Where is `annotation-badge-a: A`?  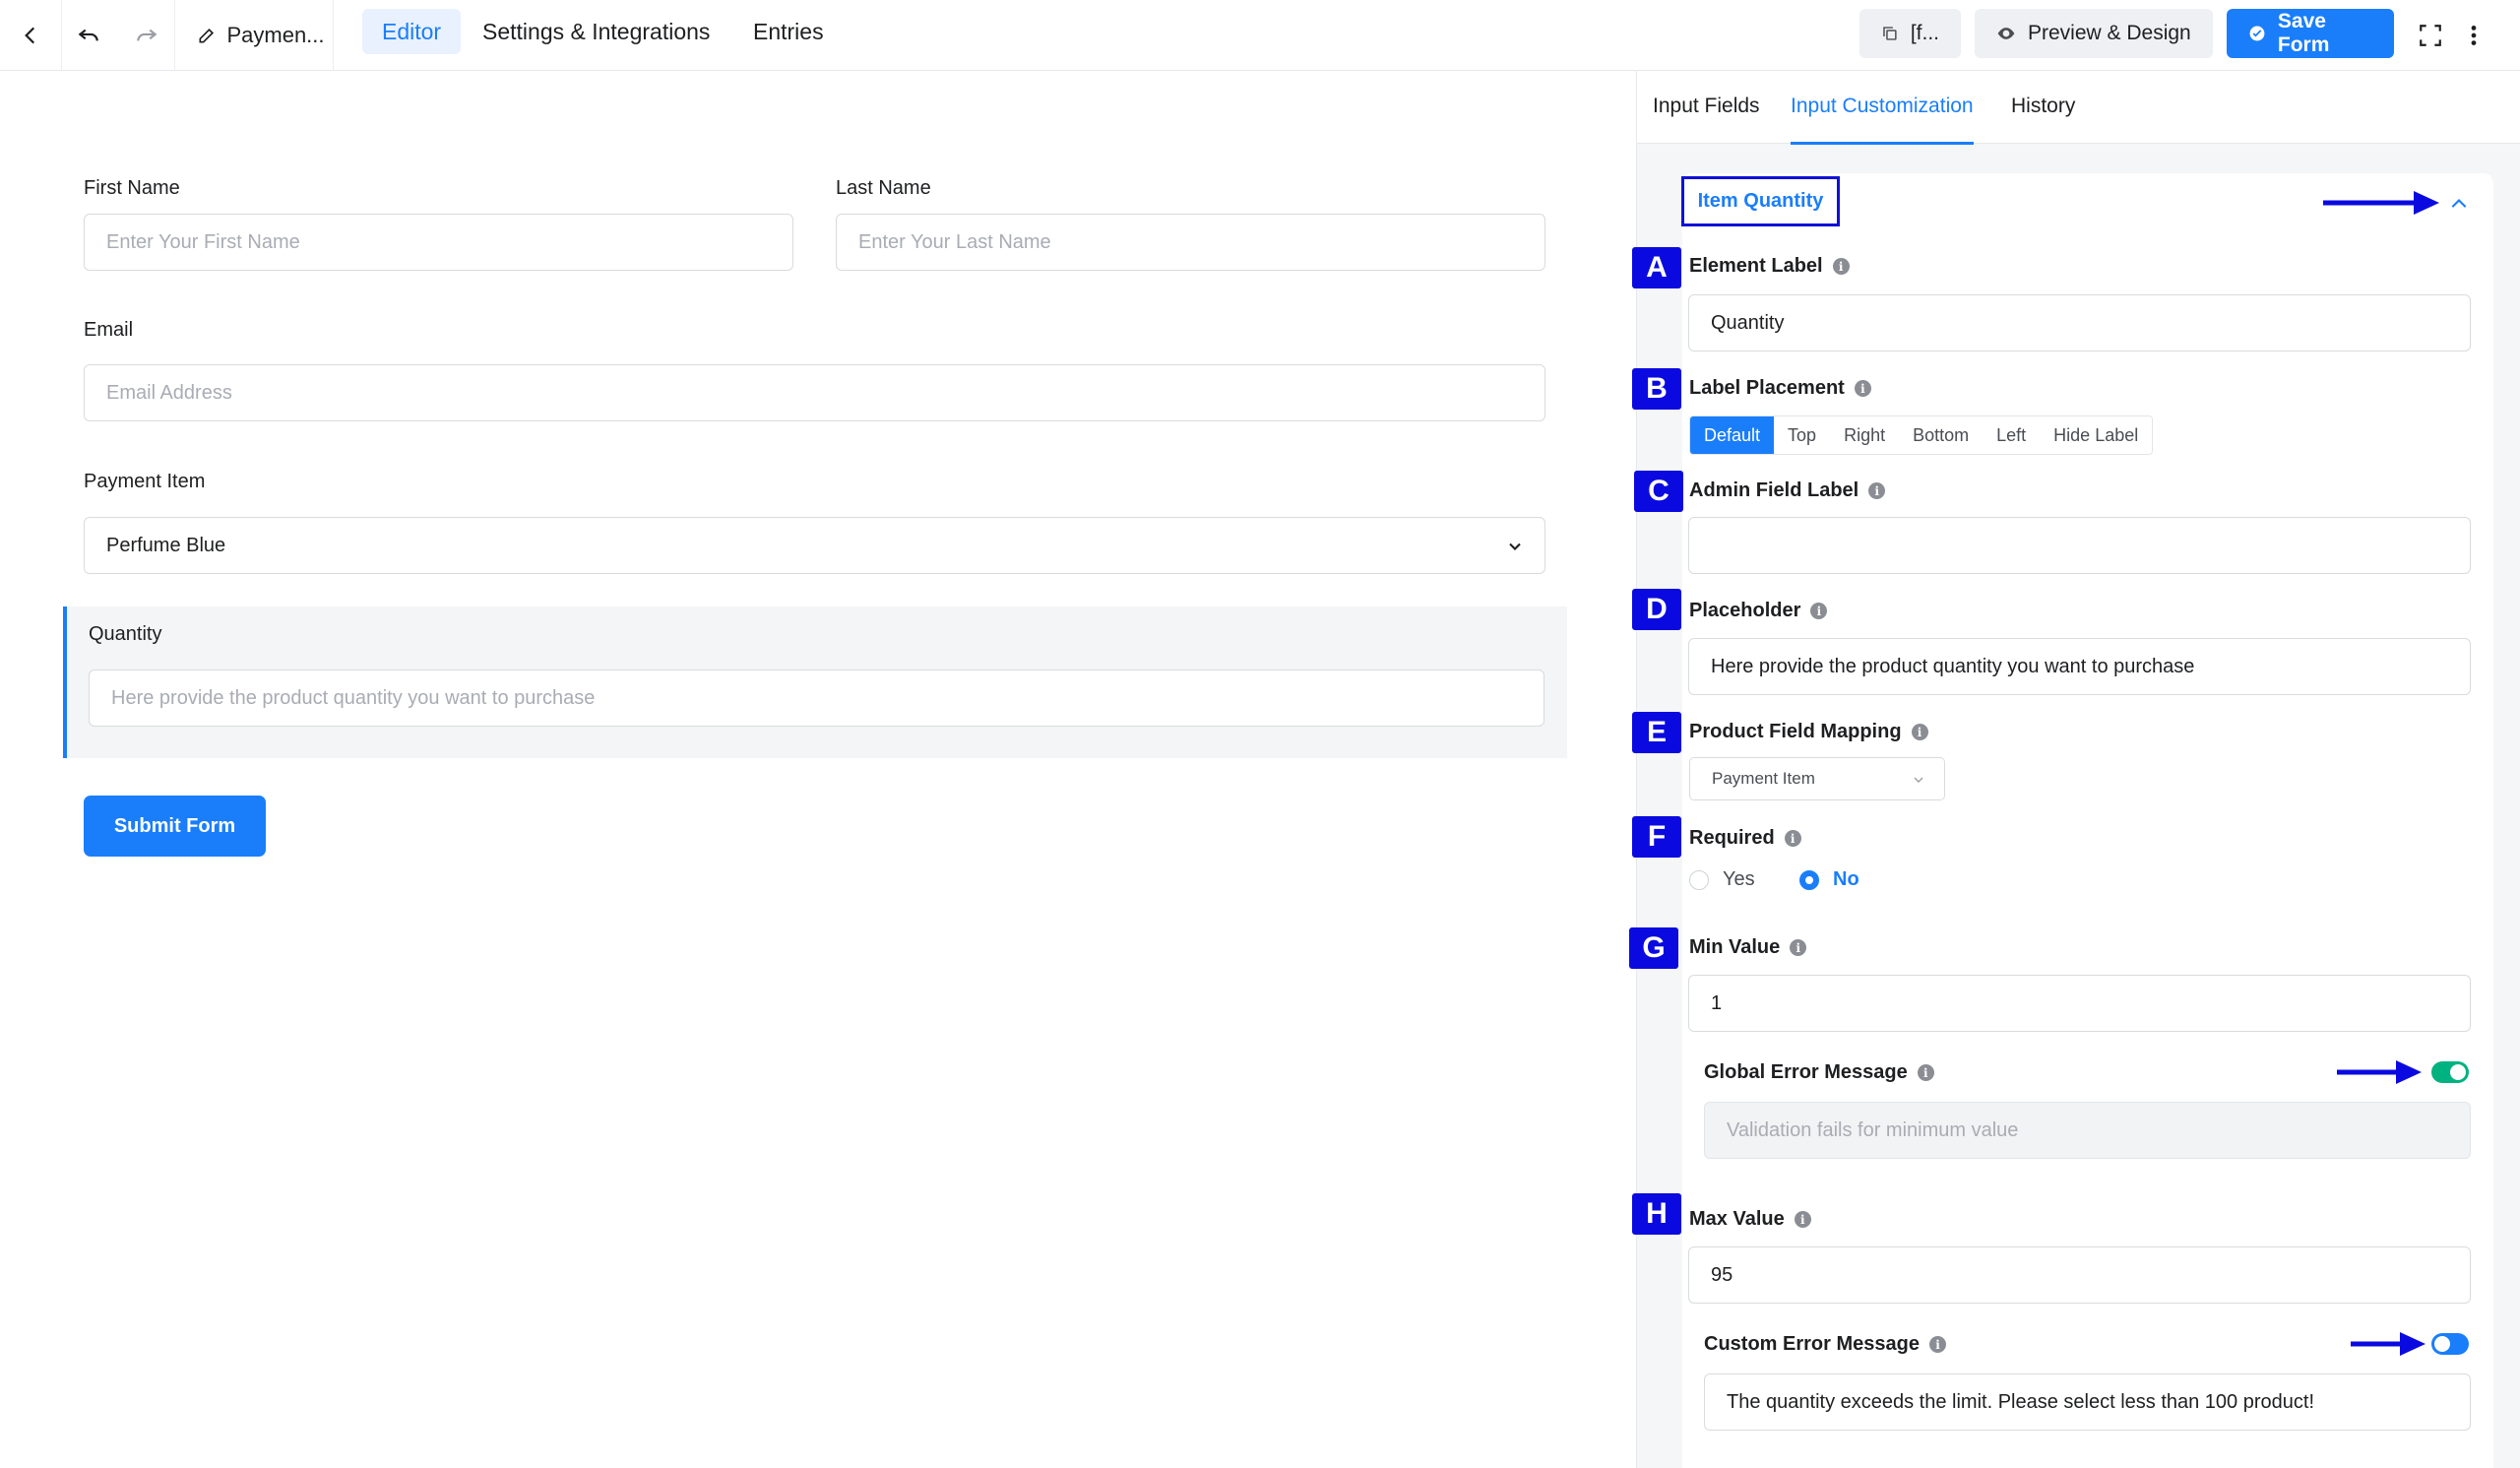 annotation-badge-a: A is located at coordinates (1656, 267).